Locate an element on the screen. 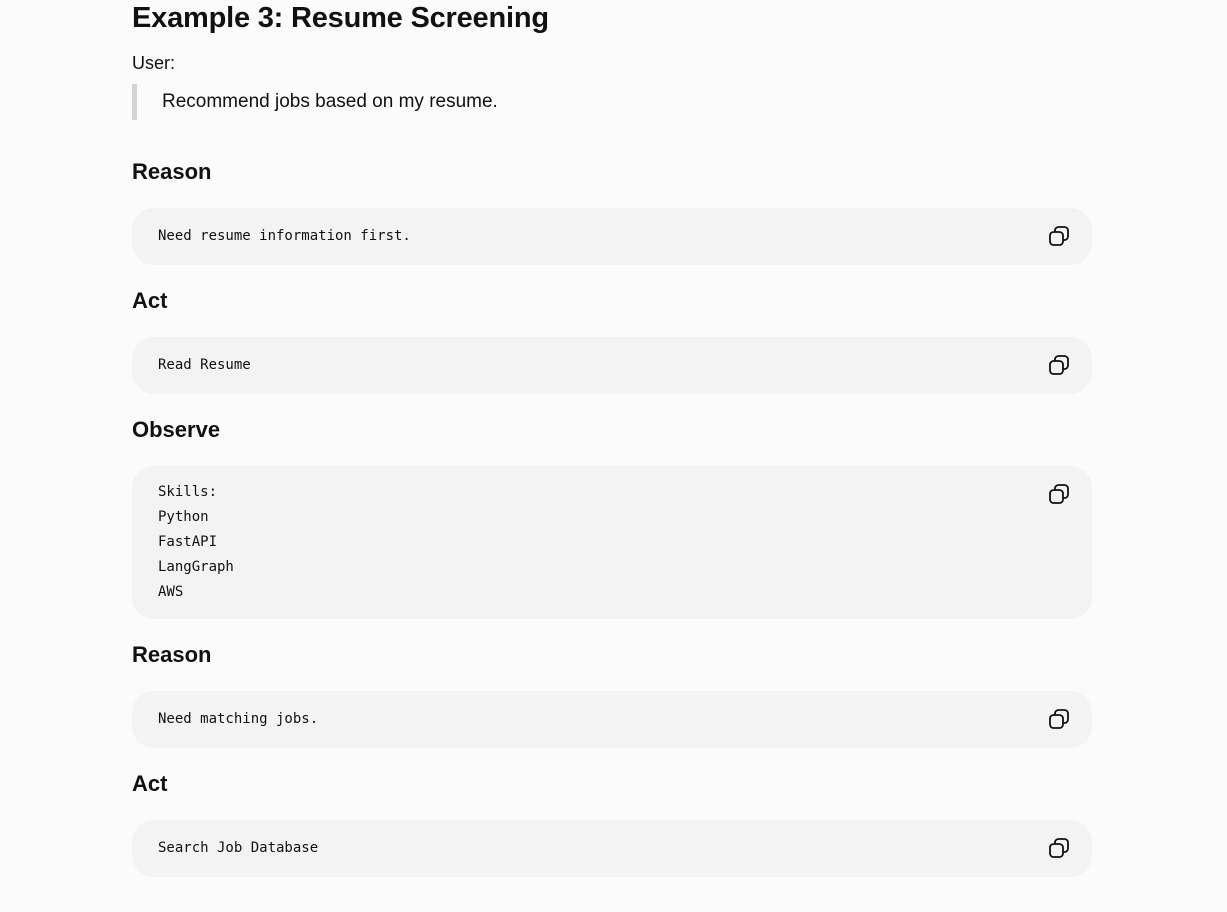 Image resolution: width=1227 pixels, height=912 pixels. code-line: Read Resume is located at coordinates (204, 365).